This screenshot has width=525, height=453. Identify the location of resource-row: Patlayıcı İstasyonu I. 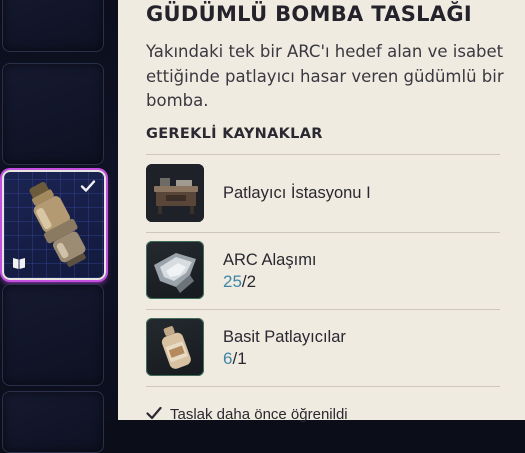
(323, 196).